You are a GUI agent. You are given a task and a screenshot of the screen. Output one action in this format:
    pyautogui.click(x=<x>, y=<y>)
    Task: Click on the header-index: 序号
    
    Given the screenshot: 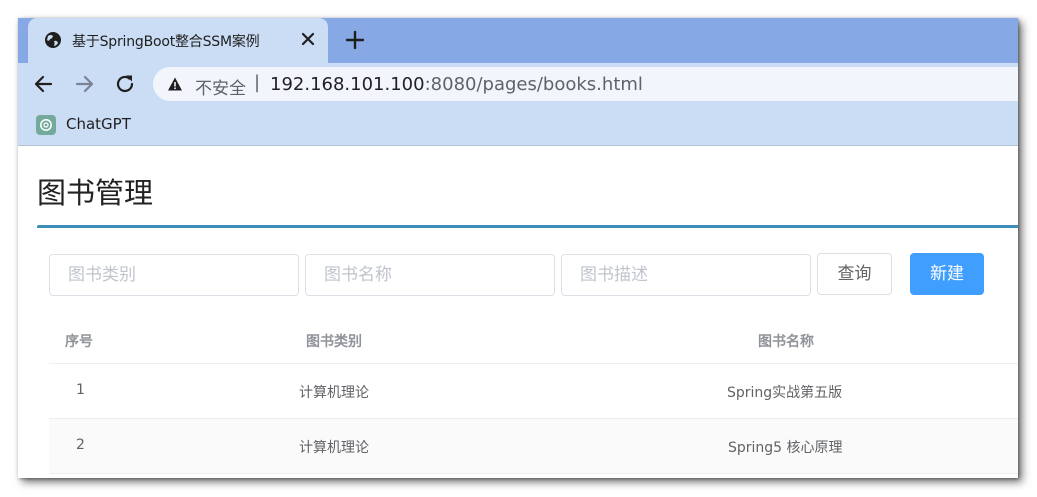 What is the action you would take?
    pyautogui.click(x=79, y=341)
    